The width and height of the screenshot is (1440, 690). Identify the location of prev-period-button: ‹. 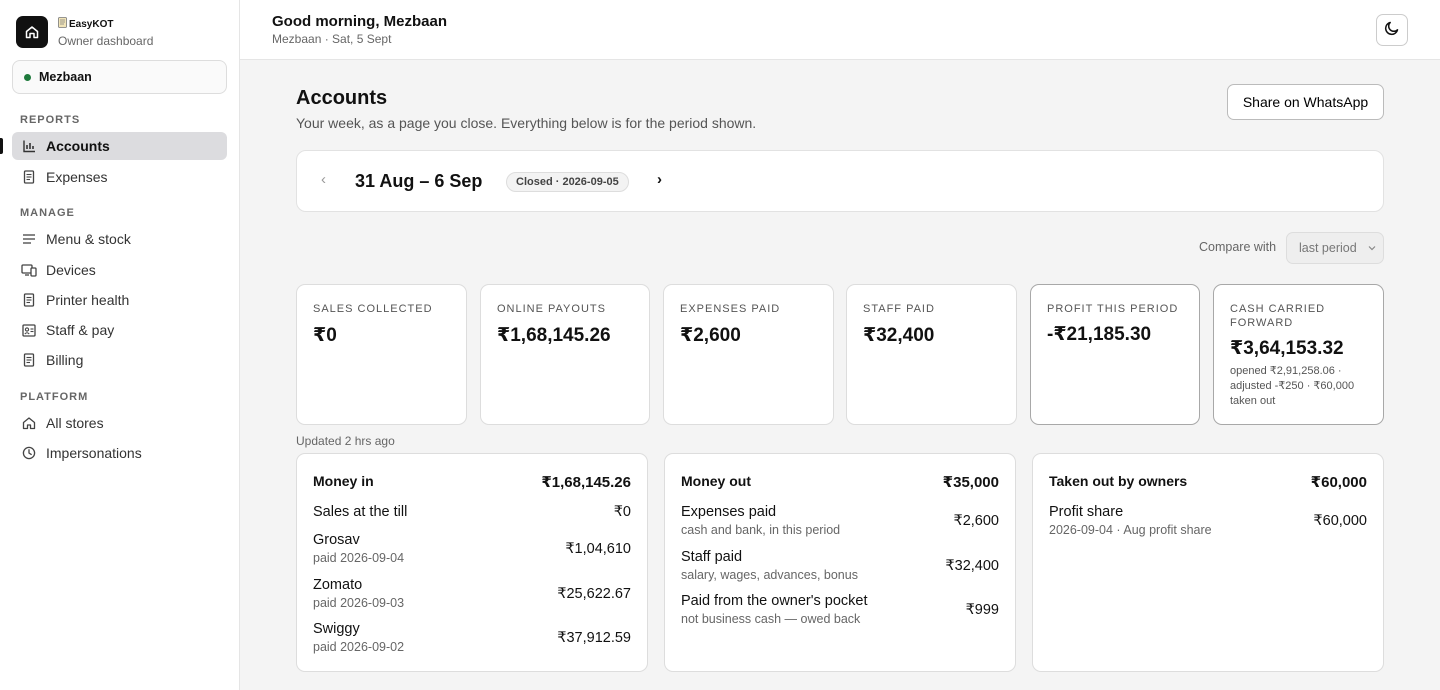
(323, 179).